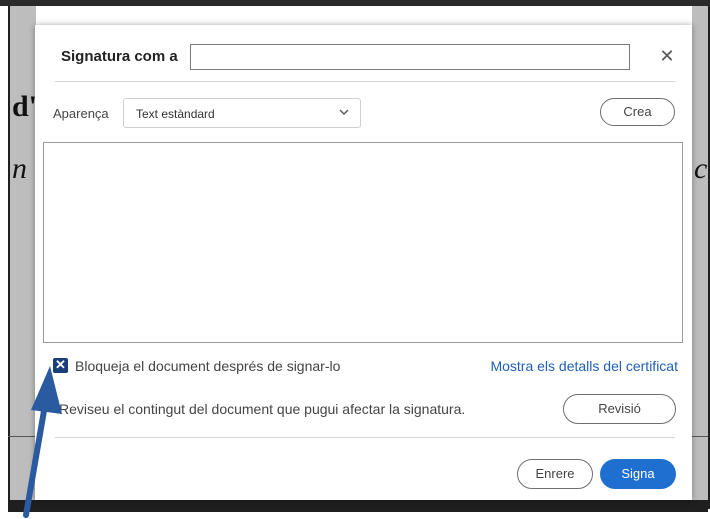 This screenshot has width=710, height=519. I want to click on sign-button: Signa, so click(638, 474).